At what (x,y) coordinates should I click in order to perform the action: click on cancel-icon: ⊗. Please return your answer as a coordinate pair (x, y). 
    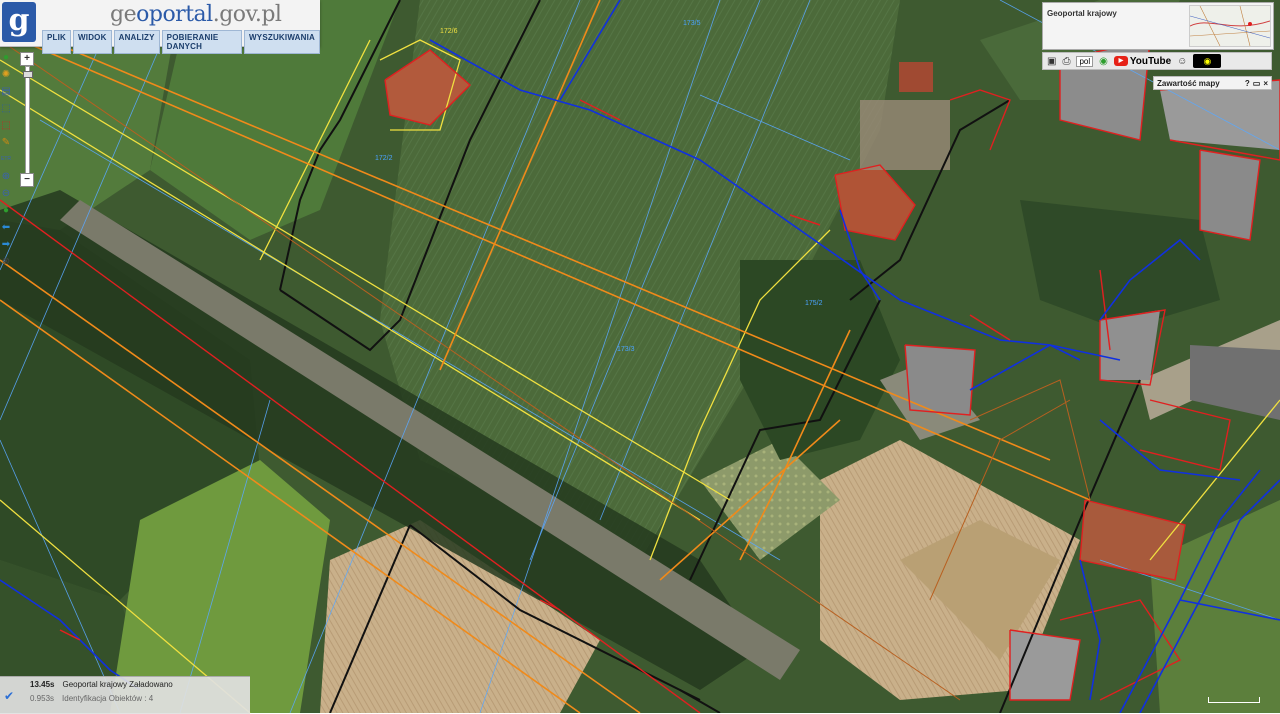
    Looking at the image, I should click on (6, 261).